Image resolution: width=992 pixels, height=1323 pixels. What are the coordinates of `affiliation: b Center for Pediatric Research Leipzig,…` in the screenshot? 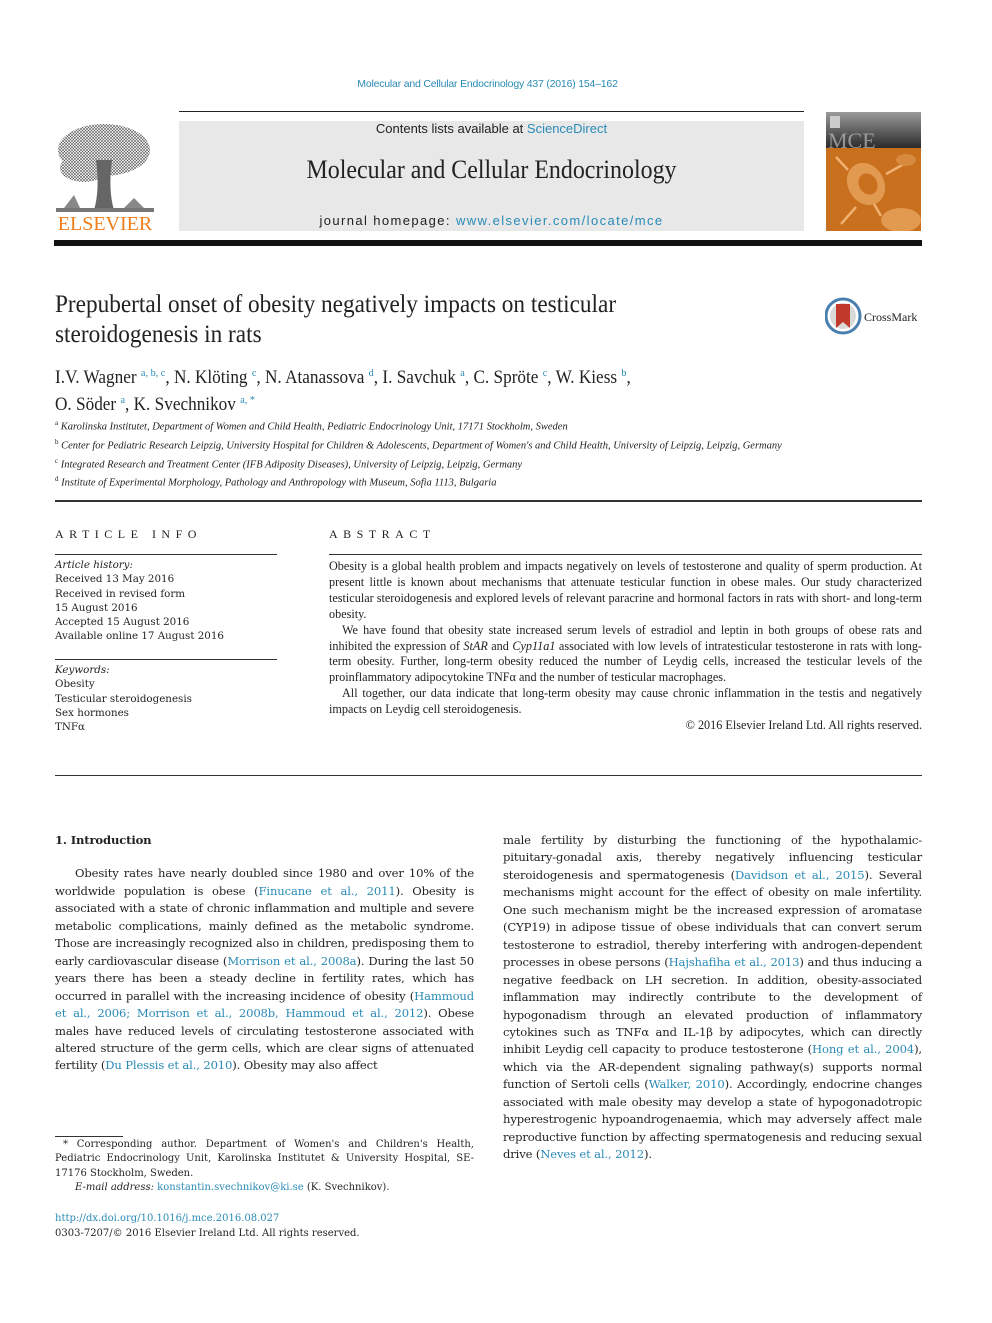 It's located at (418, 444).